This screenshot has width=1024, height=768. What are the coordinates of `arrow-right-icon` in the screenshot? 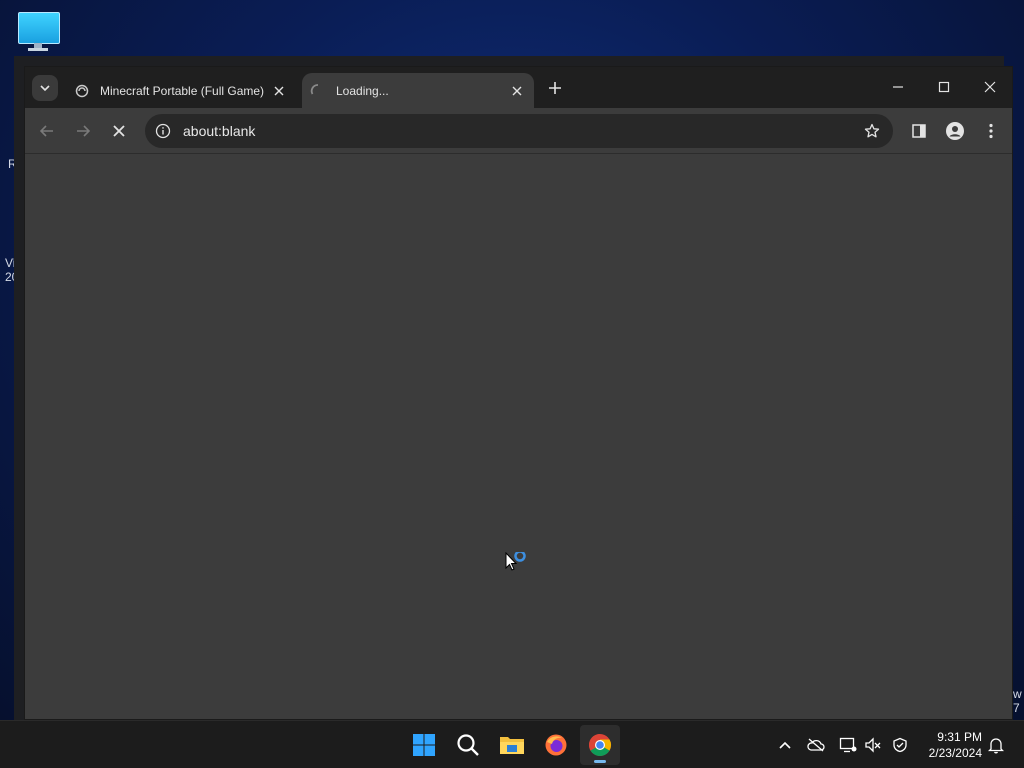 It's located at (84, 131).